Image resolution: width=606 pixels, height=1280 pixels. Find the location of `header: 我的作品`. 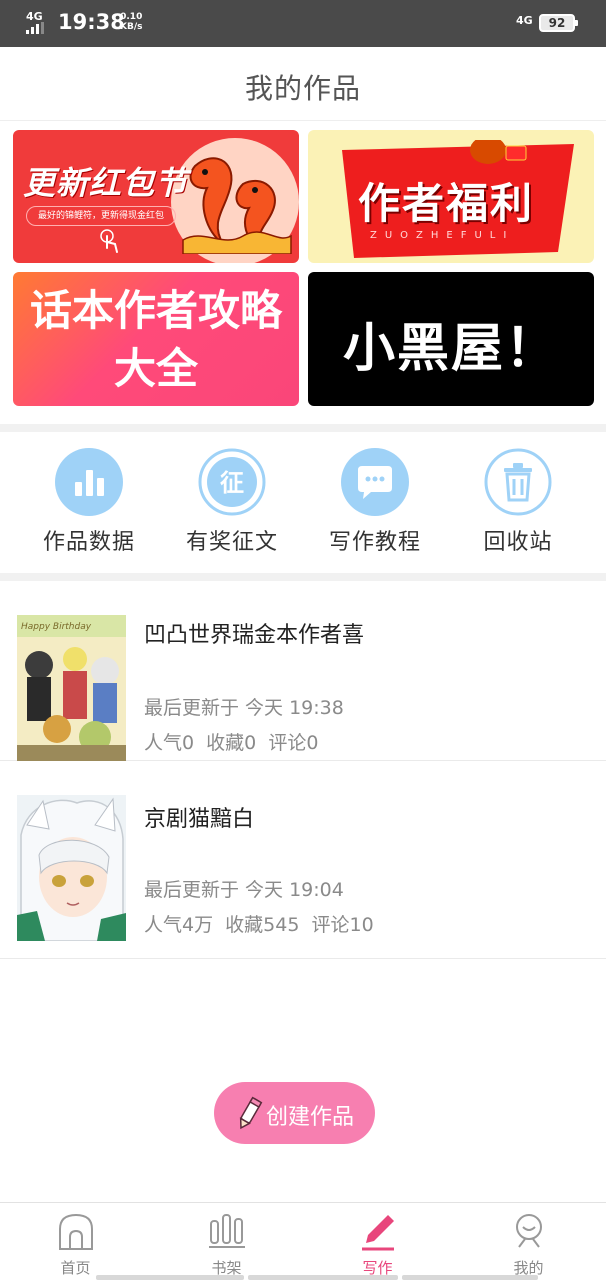

header: 我的作品 is located at coordinates (303, 84).